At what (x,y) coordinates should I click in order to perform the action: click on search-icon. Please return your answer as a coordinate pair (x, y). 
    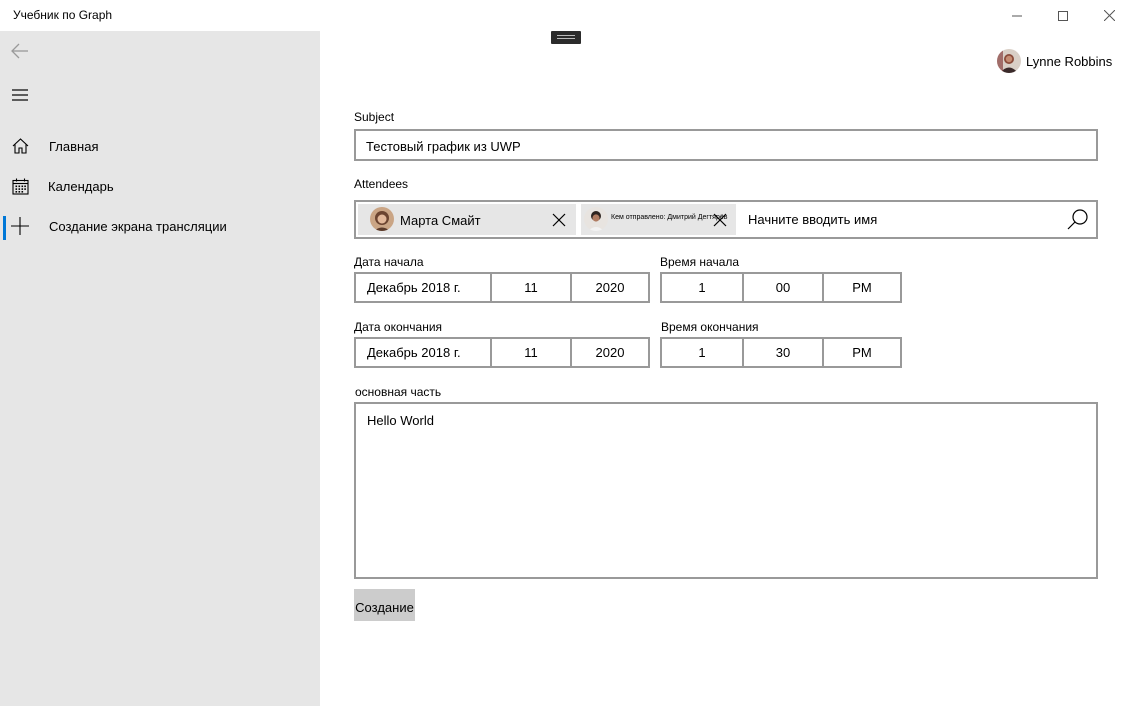
    Looking at the image, I should click on (1078, 219).